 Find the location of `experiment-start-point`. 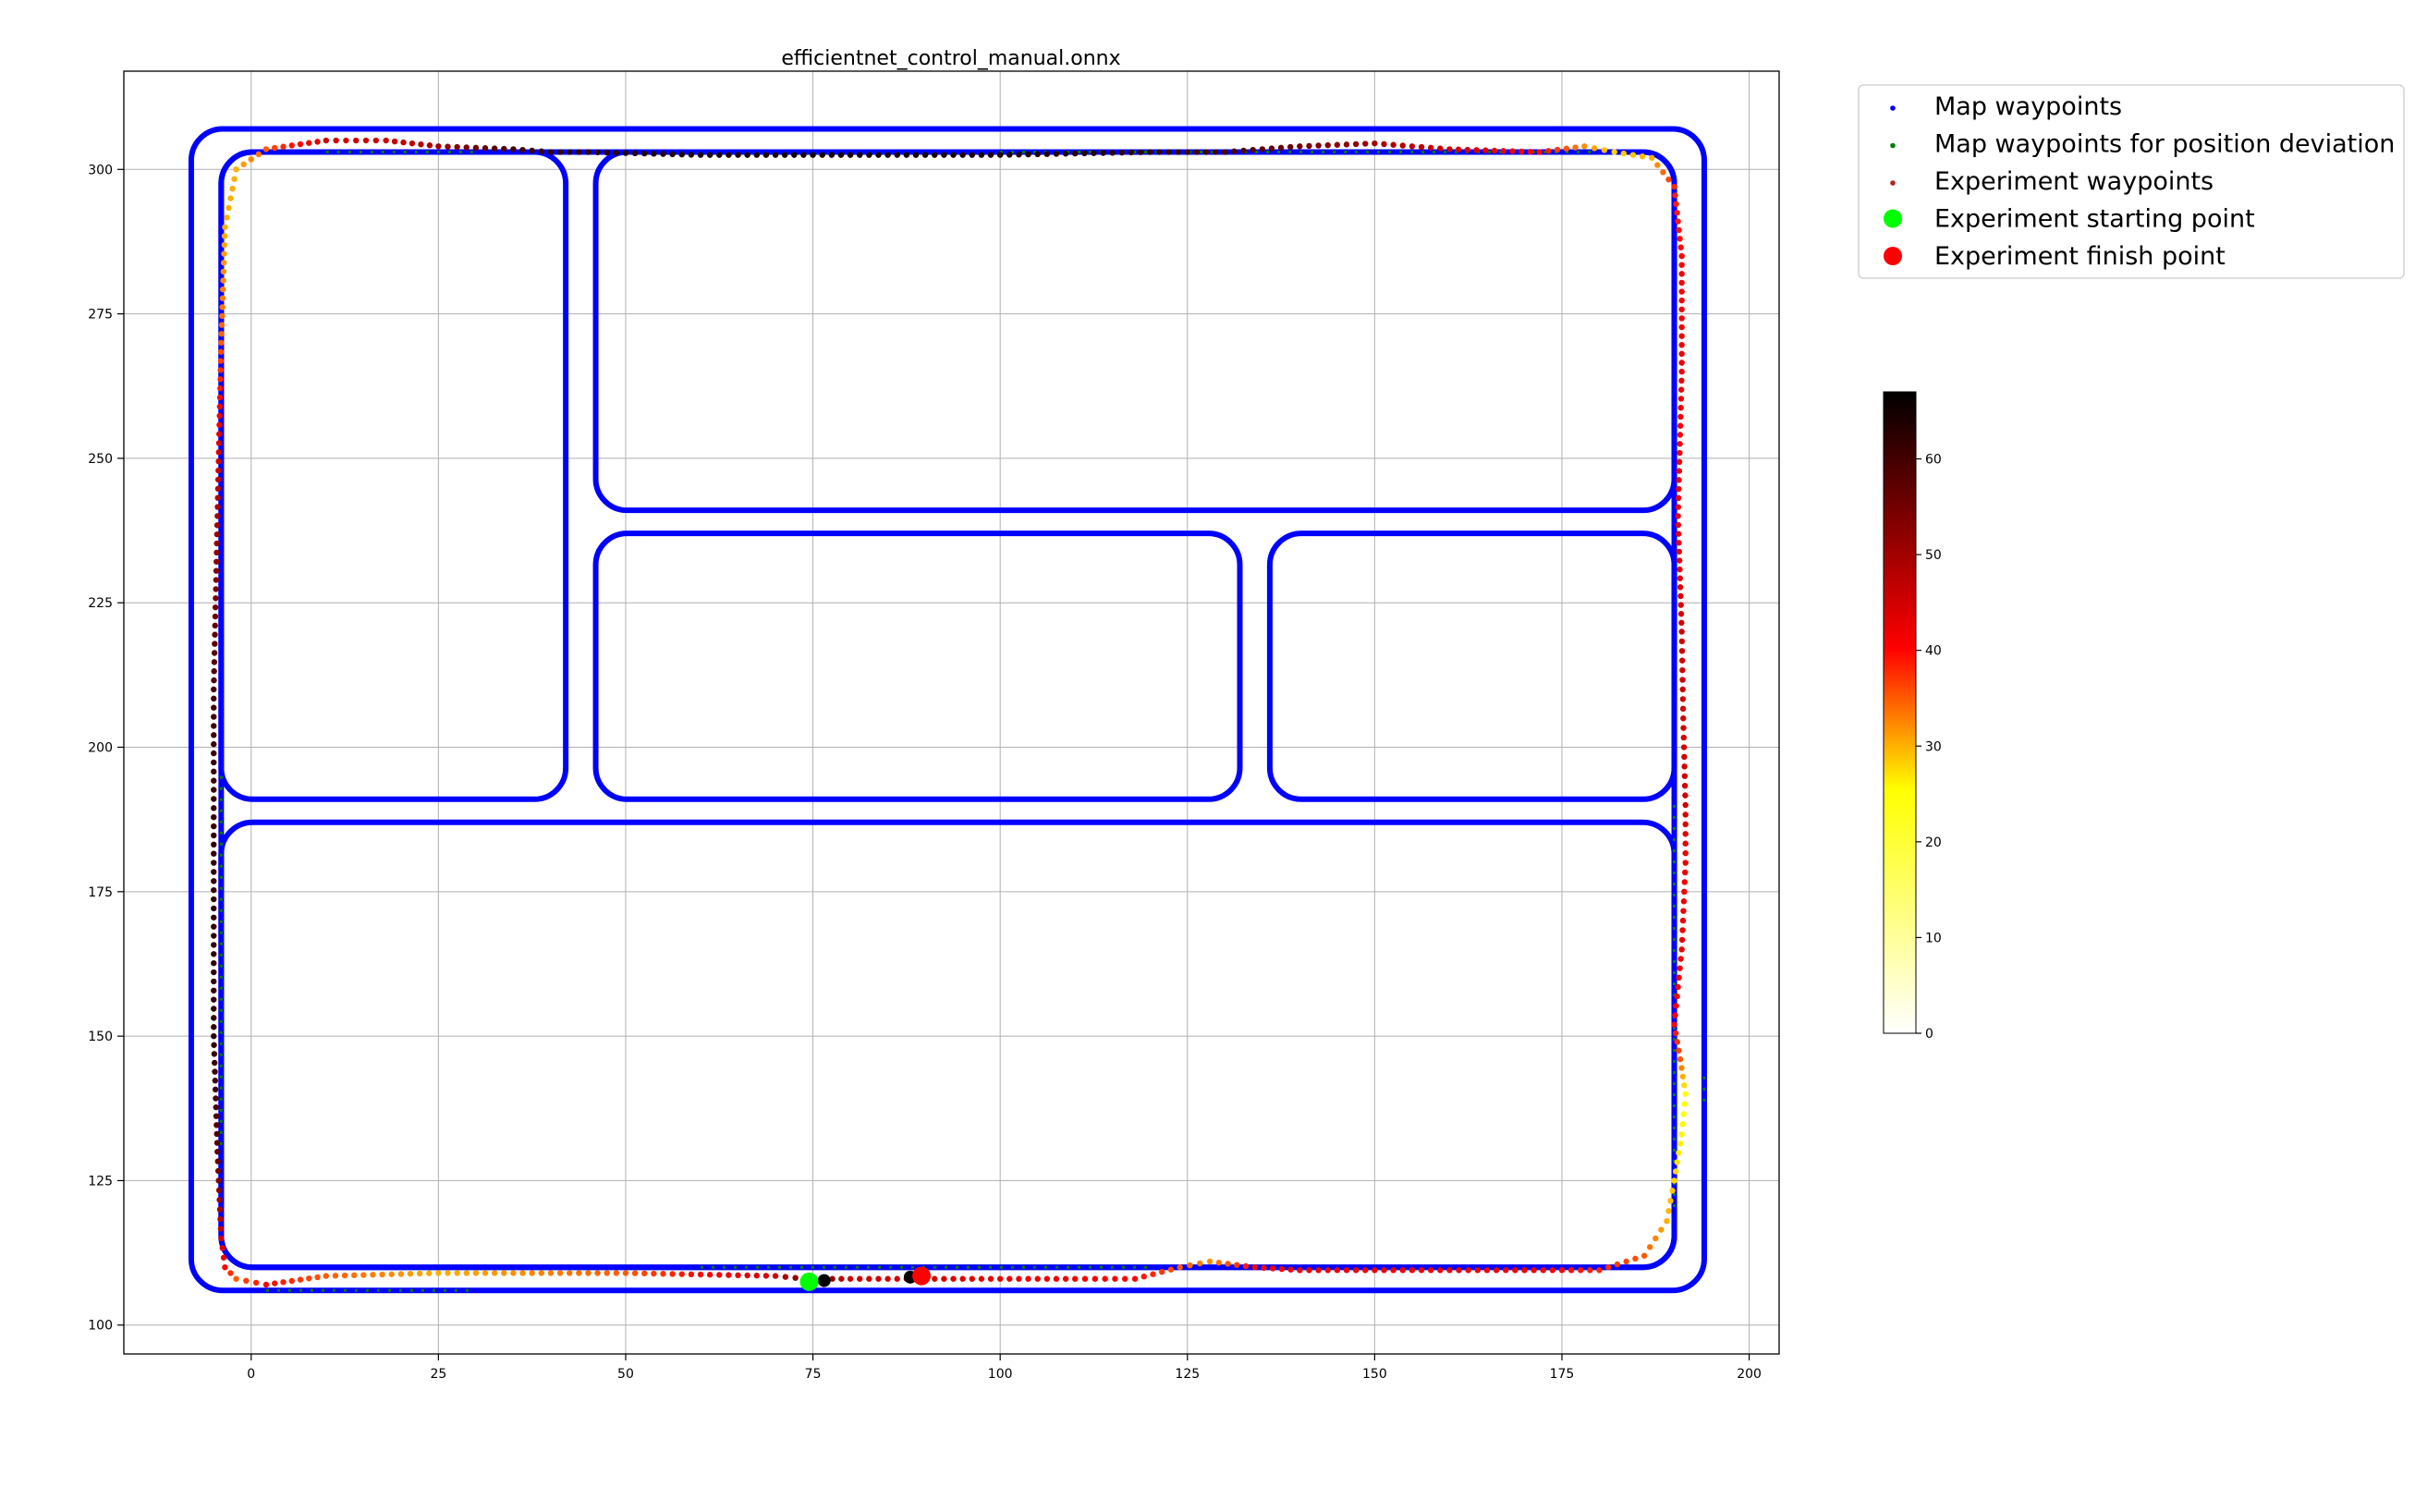

experiment-start-point is located at coordinates (809, 1282).